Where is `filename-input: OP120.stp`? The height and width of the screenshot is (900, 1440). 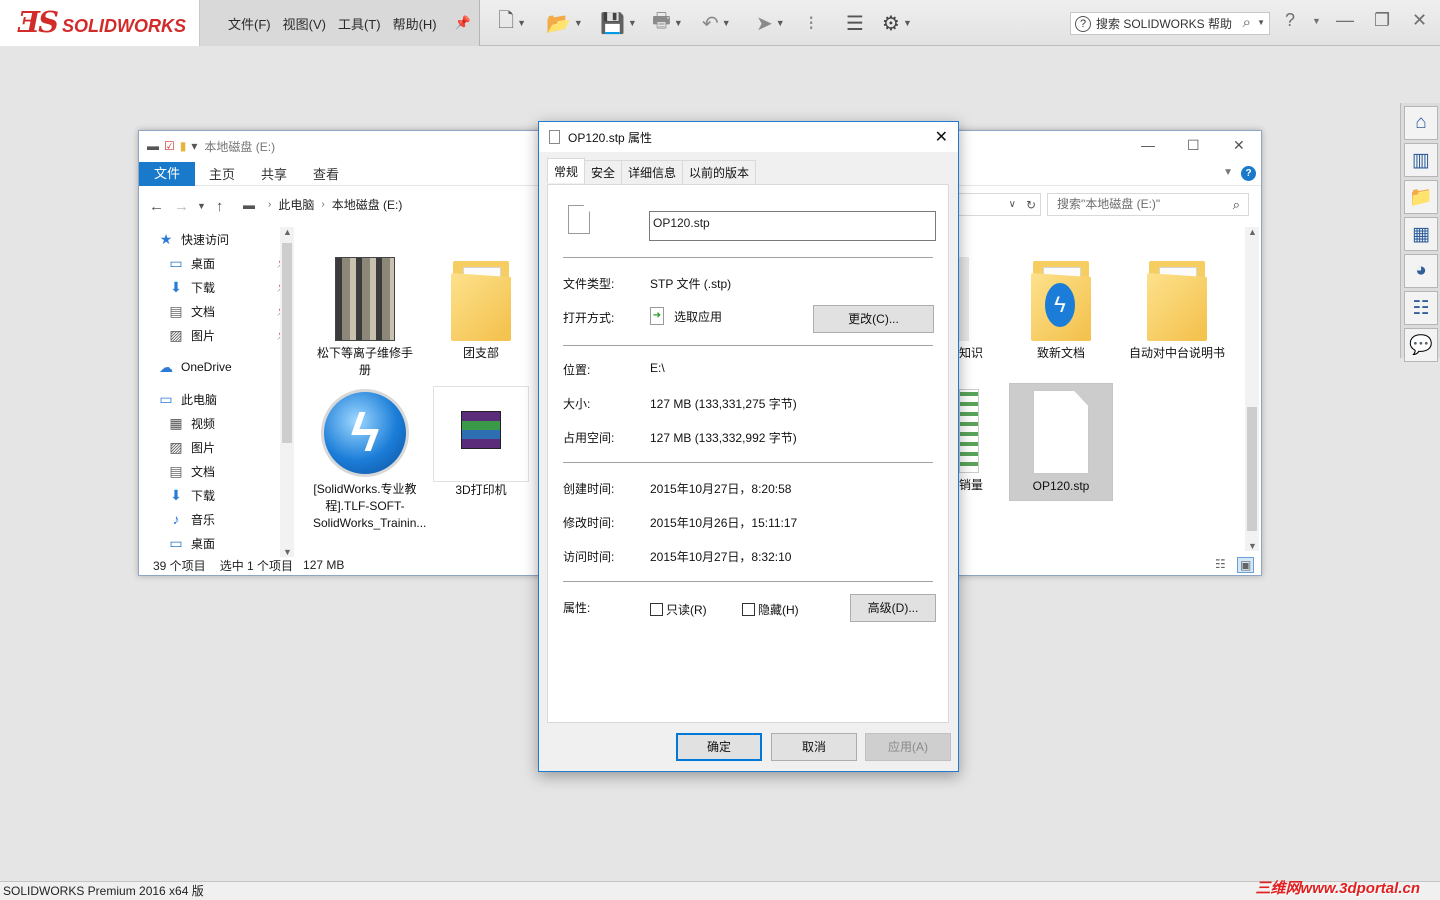
filename-input: OP120.stp is located at coordinates (792, 226).